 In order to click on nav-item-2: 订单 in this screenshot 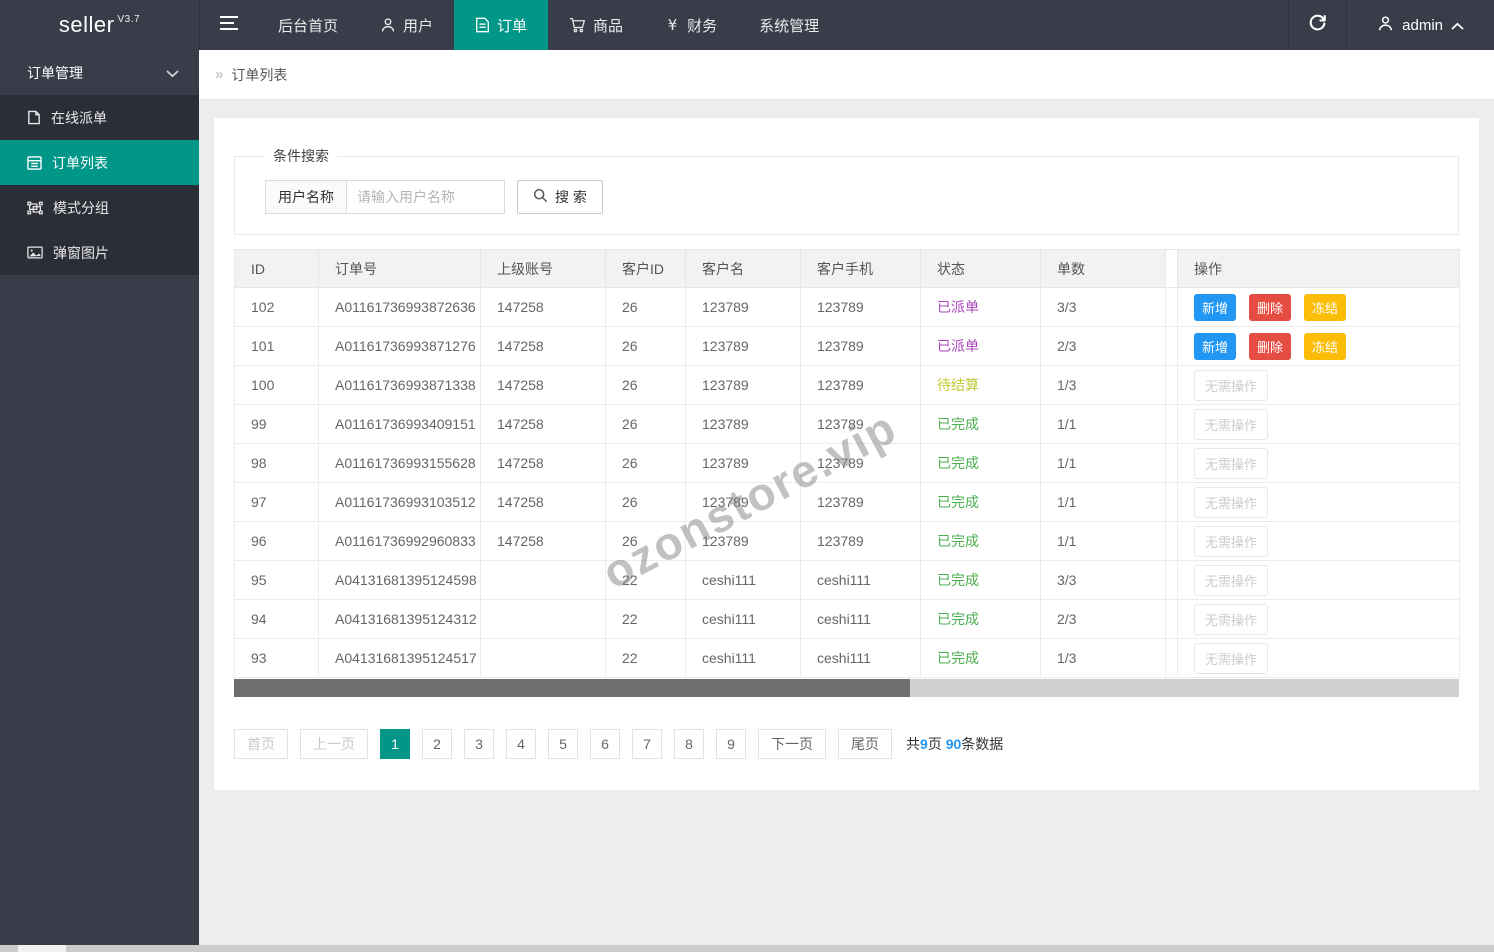, I will do `click(501, 25)`.